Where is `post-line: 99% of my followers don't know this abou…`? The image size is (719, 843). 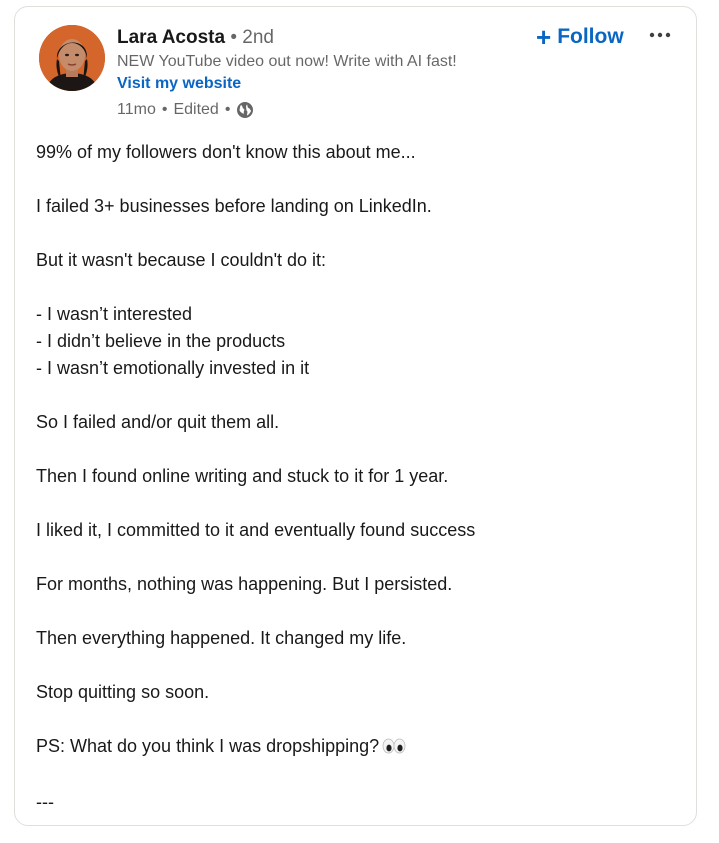 post-line: 99% of my followers don't know this abou… is located at coordinates (226, 152).